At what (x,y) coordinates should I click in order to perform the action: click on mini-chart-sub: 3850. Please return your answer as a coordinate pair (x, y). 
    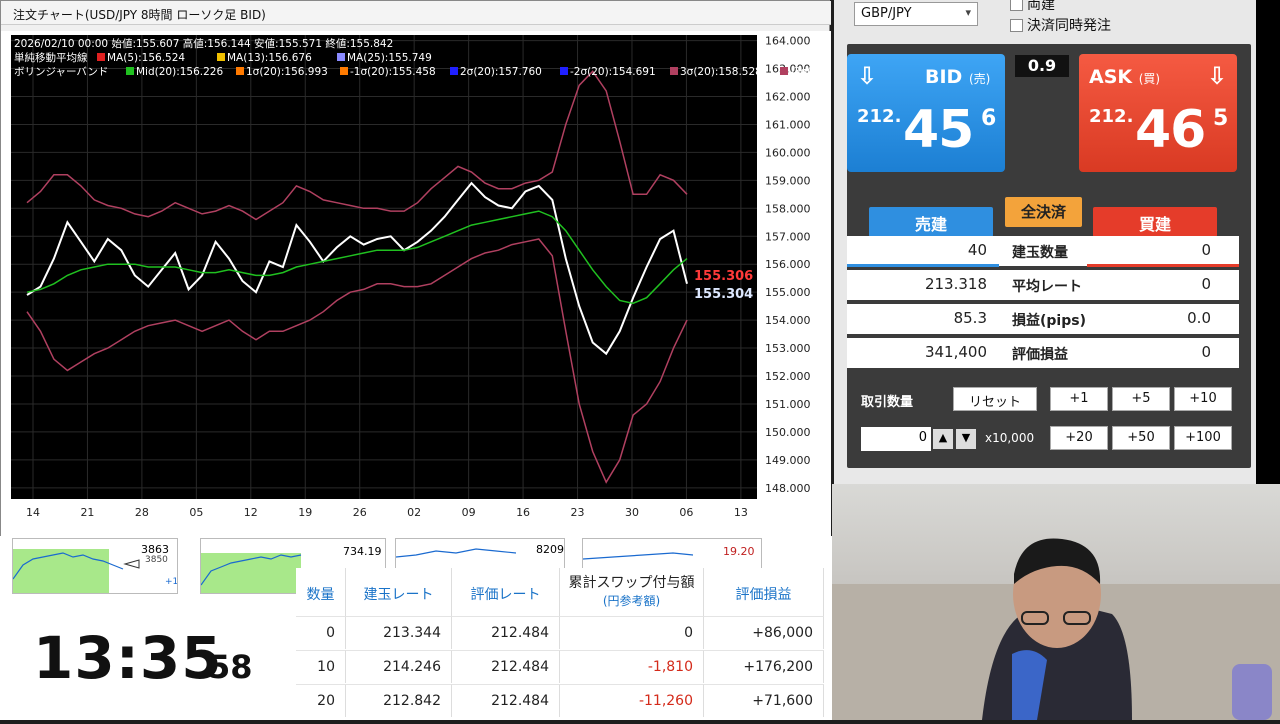
    Looking at the image, I should click on (156, 560).